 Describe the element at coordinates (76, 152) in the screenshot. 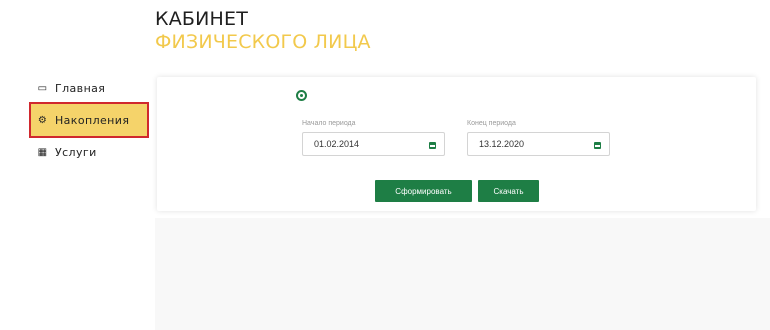

I see `sidebar-item-label: Услуги` at that location.